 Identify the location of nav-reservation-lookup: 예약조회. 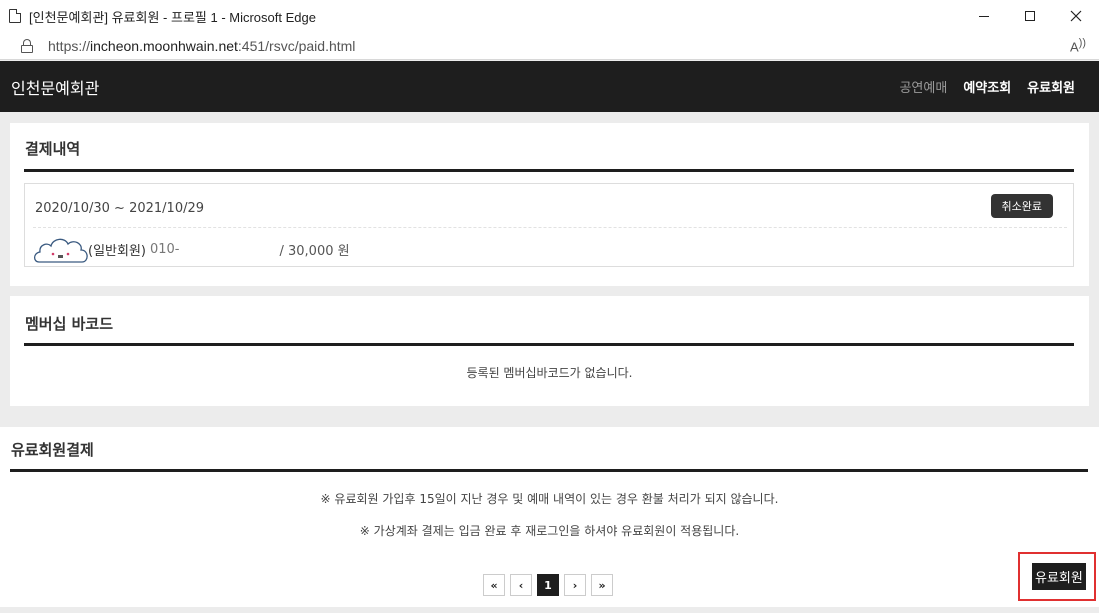
(987, 86).